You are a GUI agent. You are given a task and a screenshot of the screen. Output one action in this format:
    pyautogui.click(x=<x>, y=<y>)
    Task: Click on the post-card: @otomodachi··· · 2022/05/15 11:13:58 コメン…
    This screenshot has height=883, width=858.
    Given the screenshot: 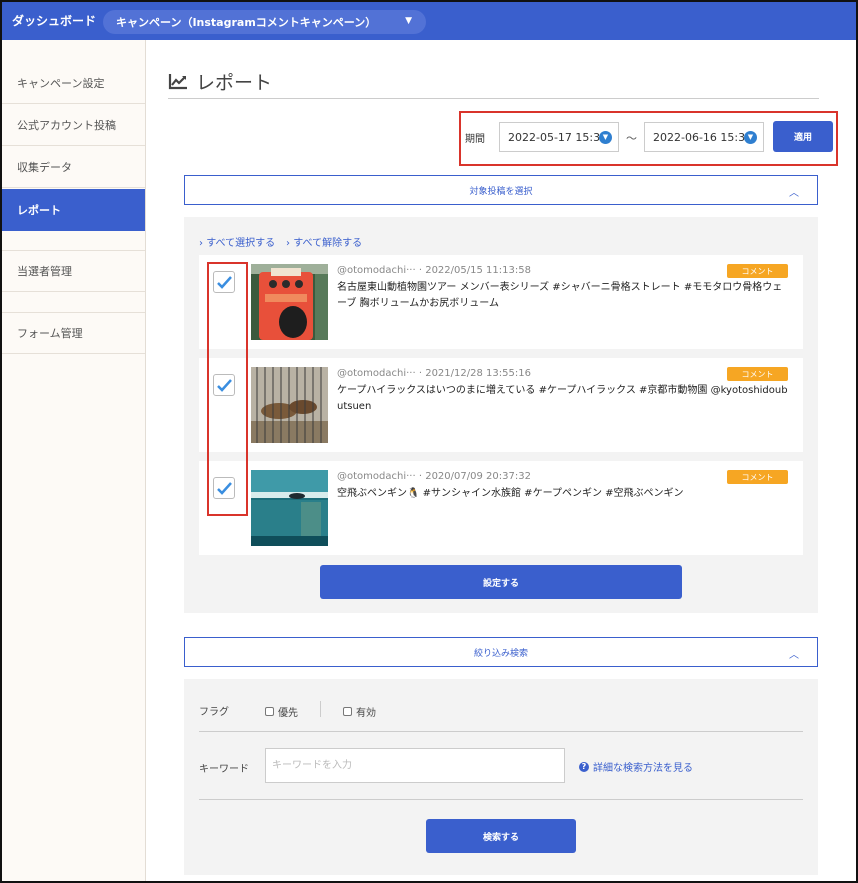 What is the action you would take?
    pyautogui.click(x=501, y=302)
    